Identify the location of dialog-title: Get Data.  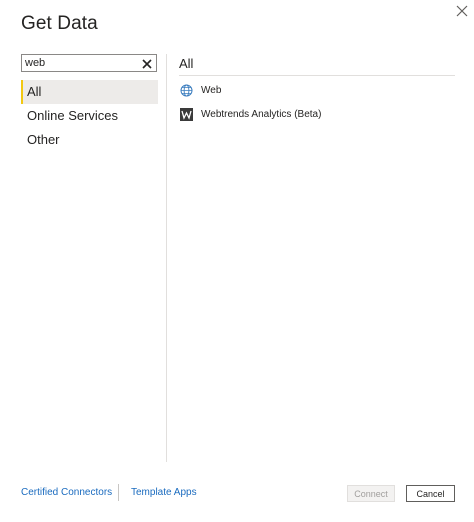
(59, 23).